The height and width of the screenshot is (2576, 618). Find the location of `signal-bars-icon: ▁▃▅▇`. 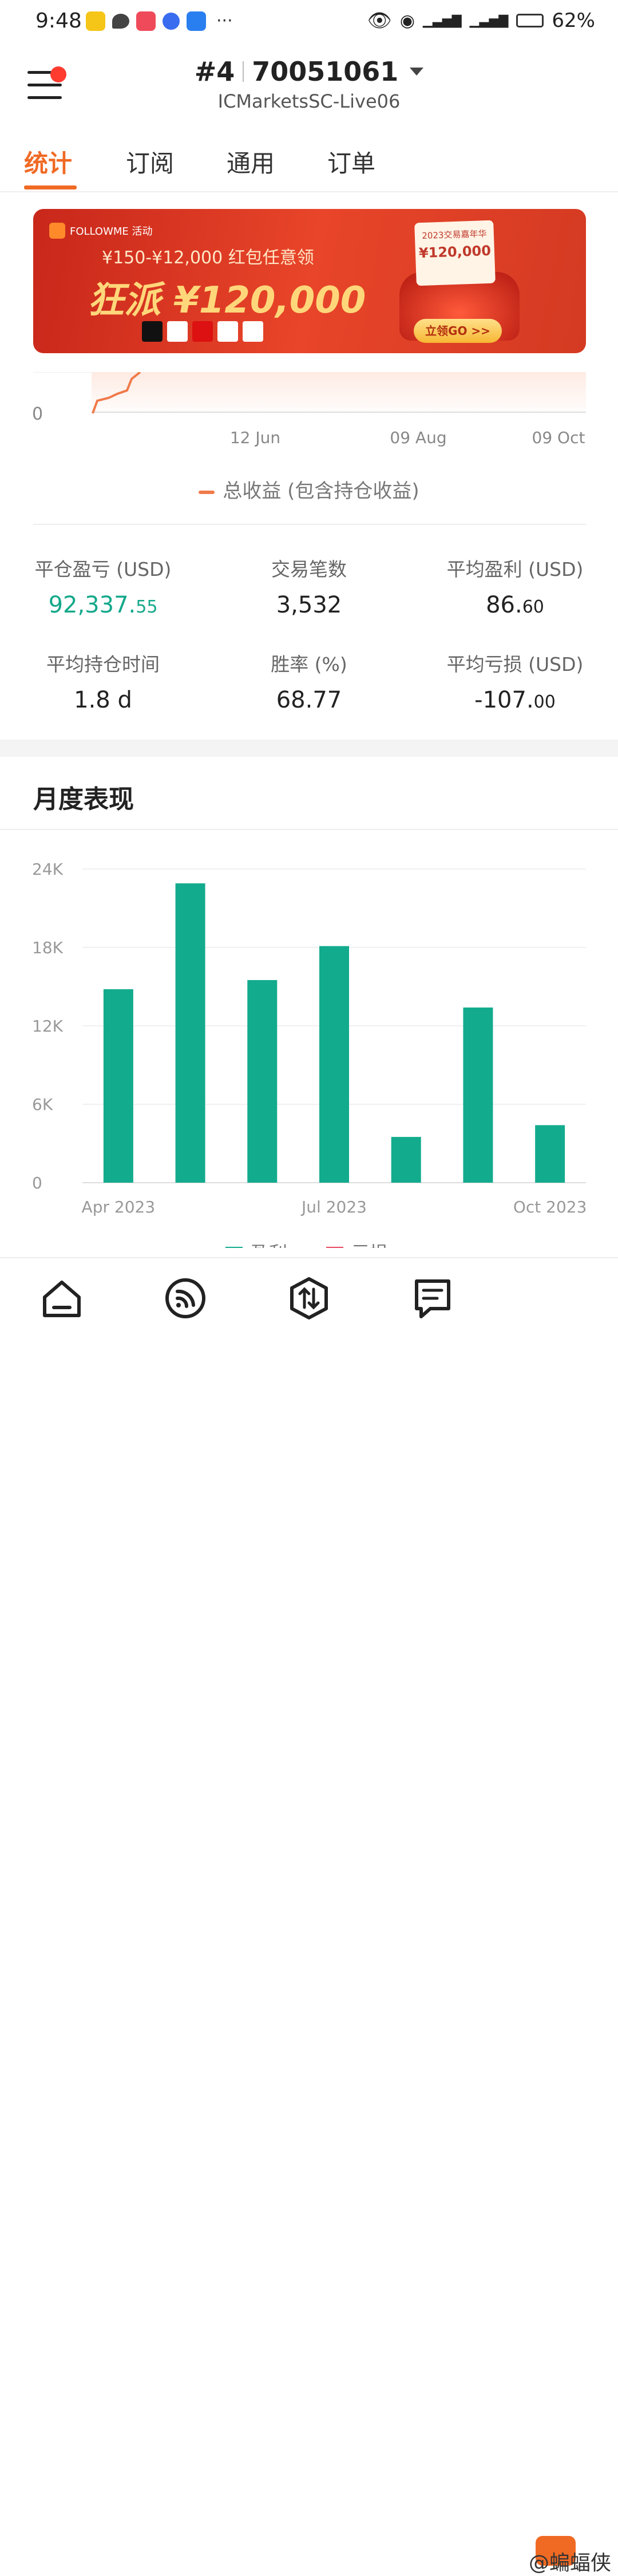

signal-bars-icon: ▁▃▅▇ is located at coordinates (442, 20).